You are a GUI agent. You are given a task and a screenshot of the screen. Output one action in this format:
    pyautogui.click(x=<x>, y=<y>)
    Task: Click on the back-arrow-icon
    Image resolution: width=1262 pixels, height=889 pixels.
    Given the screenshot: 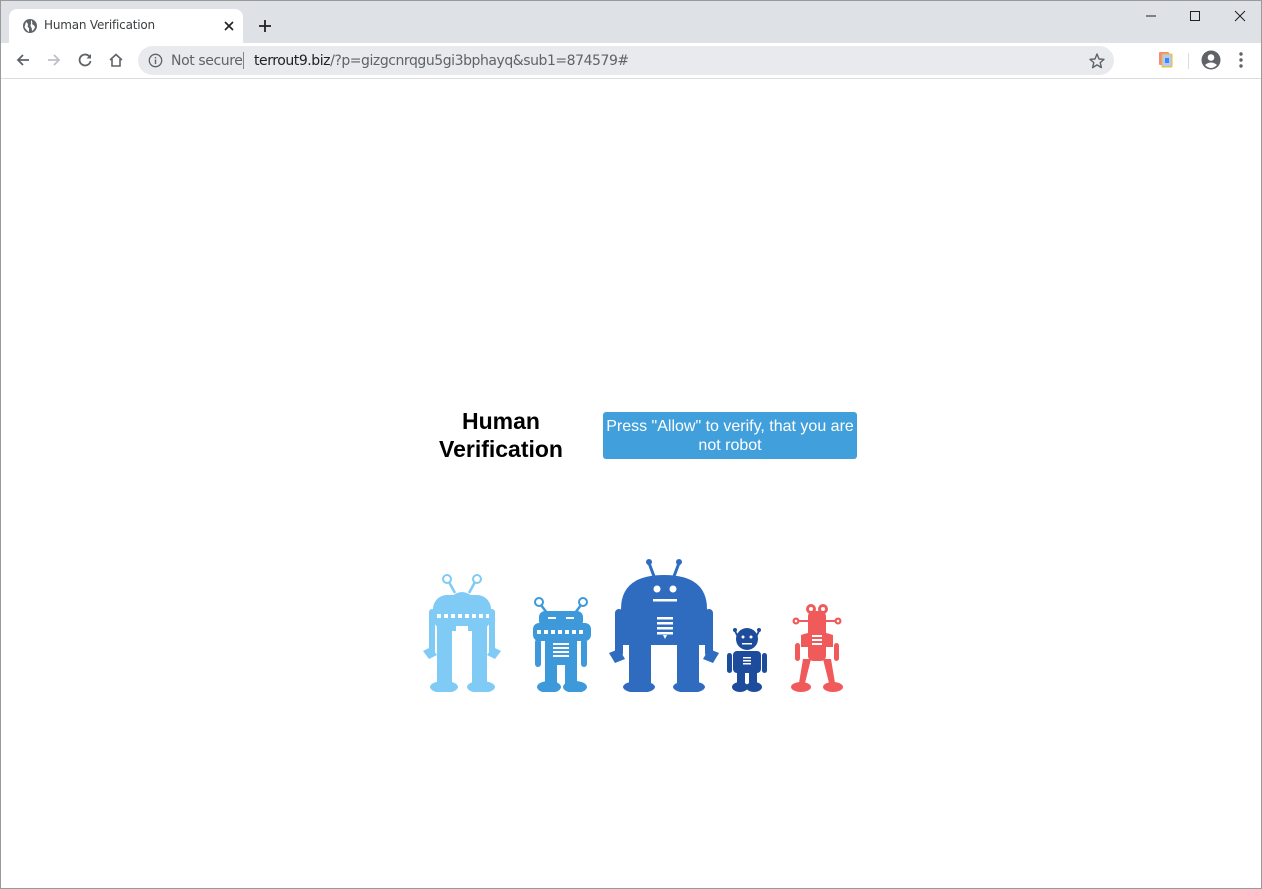 What is the action you would take?
    pyautogui.click(x=22, y=60)
    